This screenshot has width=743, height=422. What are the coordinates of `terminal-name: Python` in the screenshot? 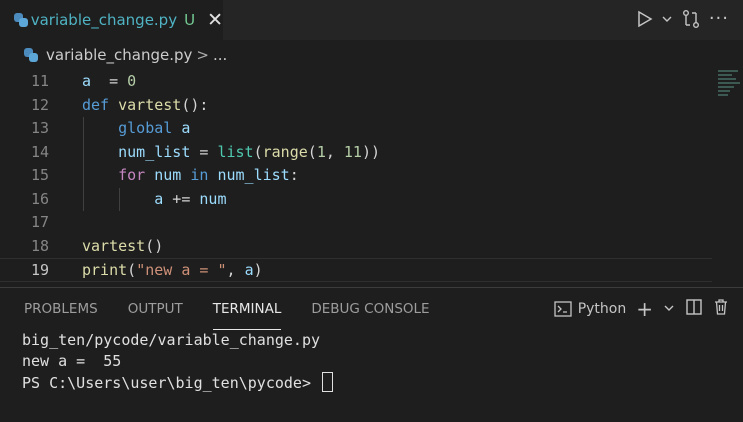 It's located at (602, 309).